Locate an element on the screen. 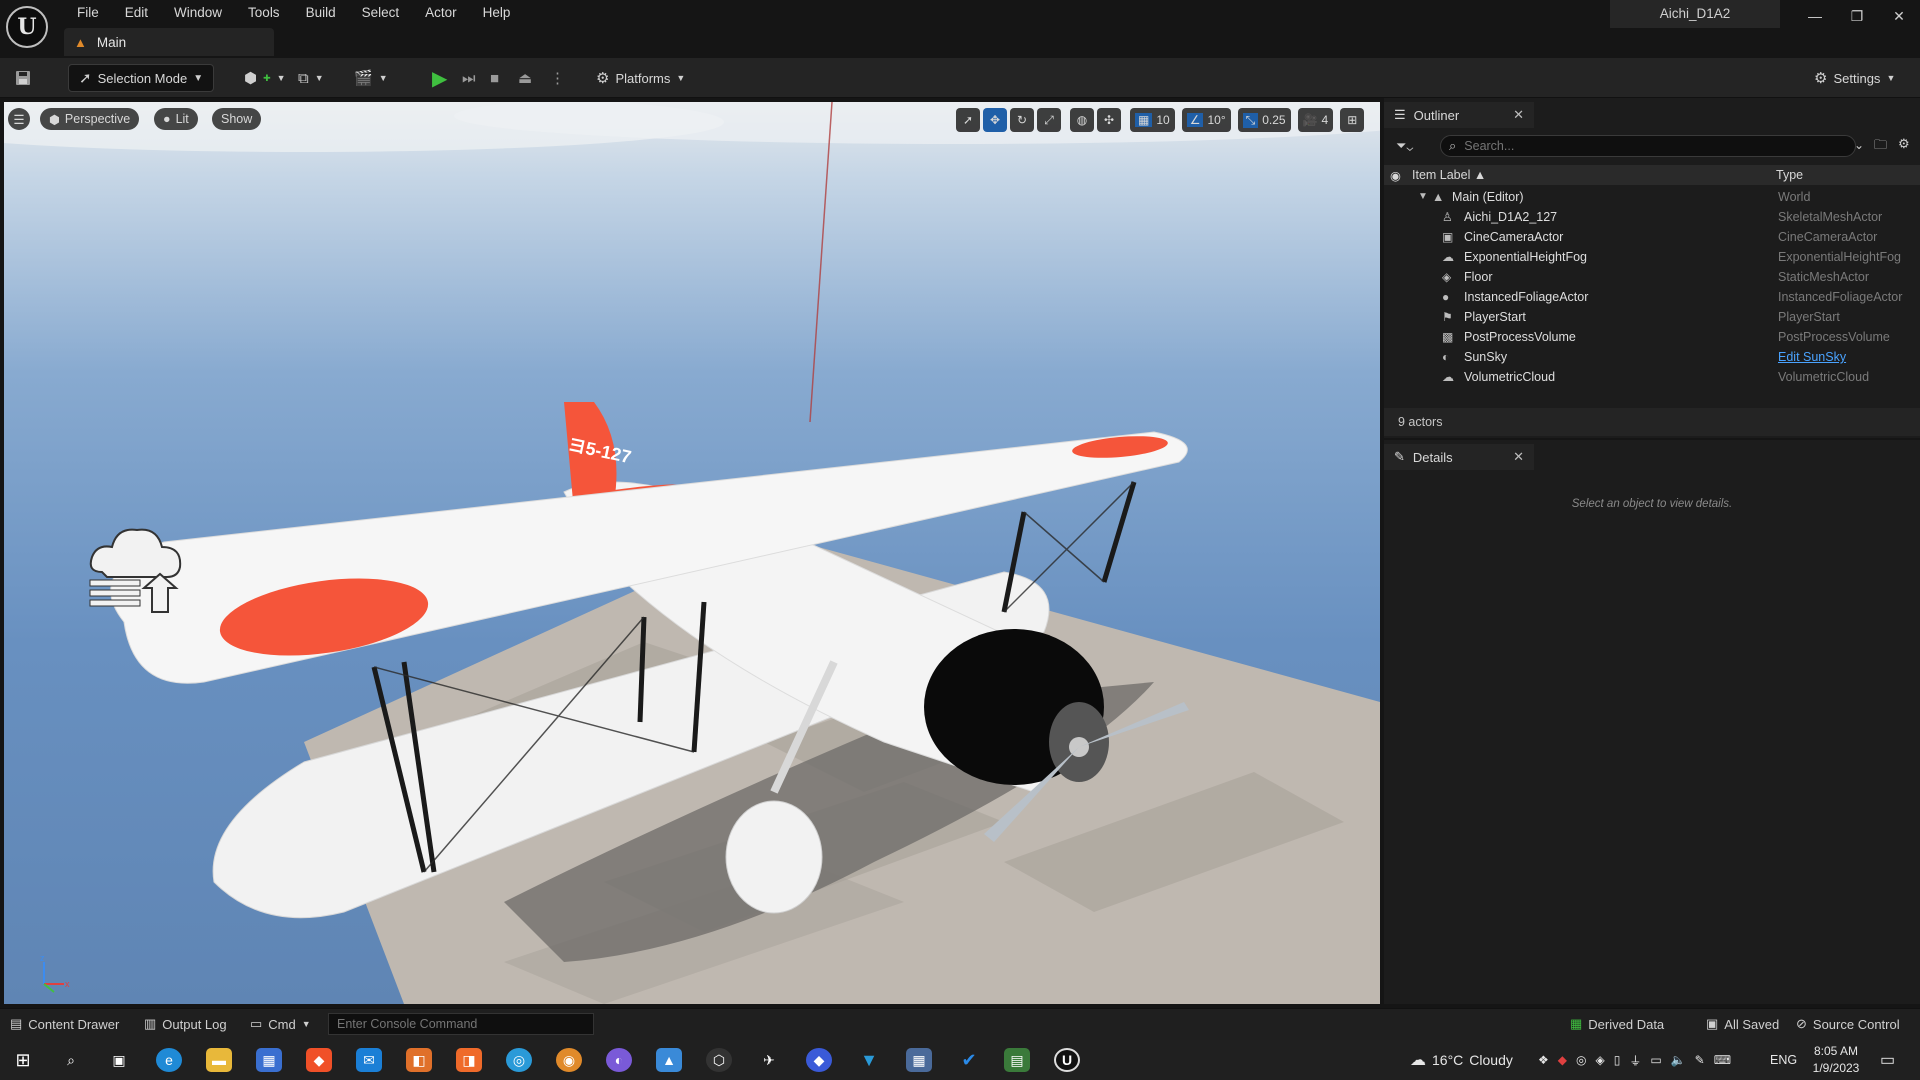 The height and width of the screenshot is (1080, 1920). console-input is located at coordinates (462, 1024).